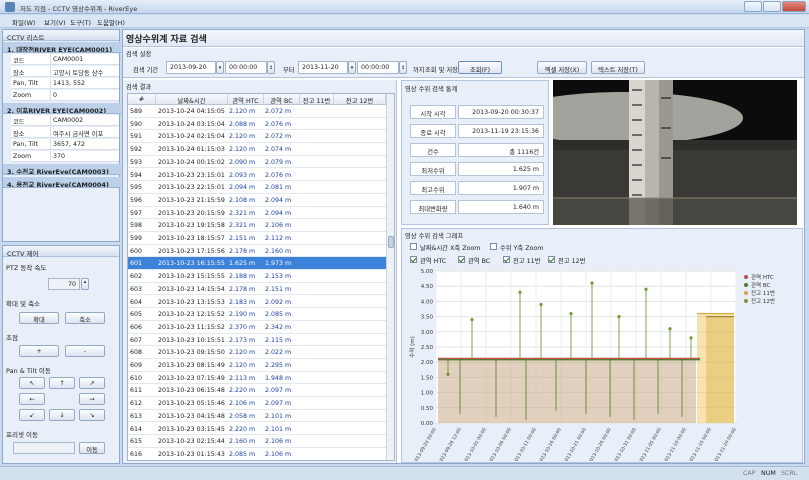 Image resolution: width=809 pixels, height=480 pixels. I want to click on table-row: 606 2013-10-23 11:15:52 2.370 m 2.342 m, so click(258, 327).